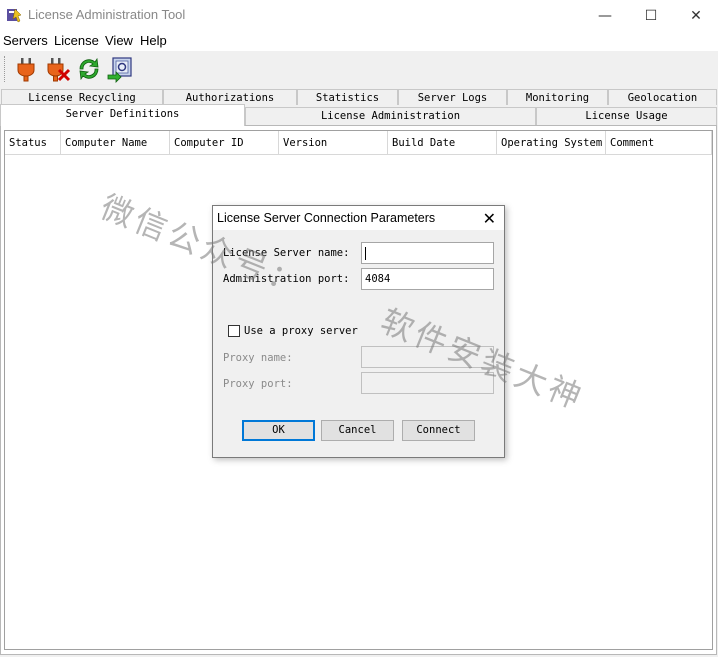 The width and height of the screenshot is (718, 657). What do you see at coordinates (26, 69) in the screenshot?
I see `connect-plug-icon` at bounding box center [26, 69].